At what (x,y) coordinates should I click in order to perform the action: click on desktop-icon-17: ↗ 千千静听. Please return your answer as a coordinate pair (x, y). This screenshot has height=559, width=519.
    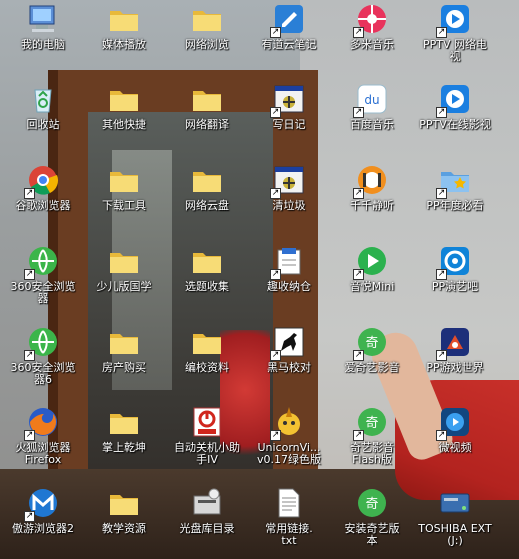
    Looking at the image, I should click on (372, 187).